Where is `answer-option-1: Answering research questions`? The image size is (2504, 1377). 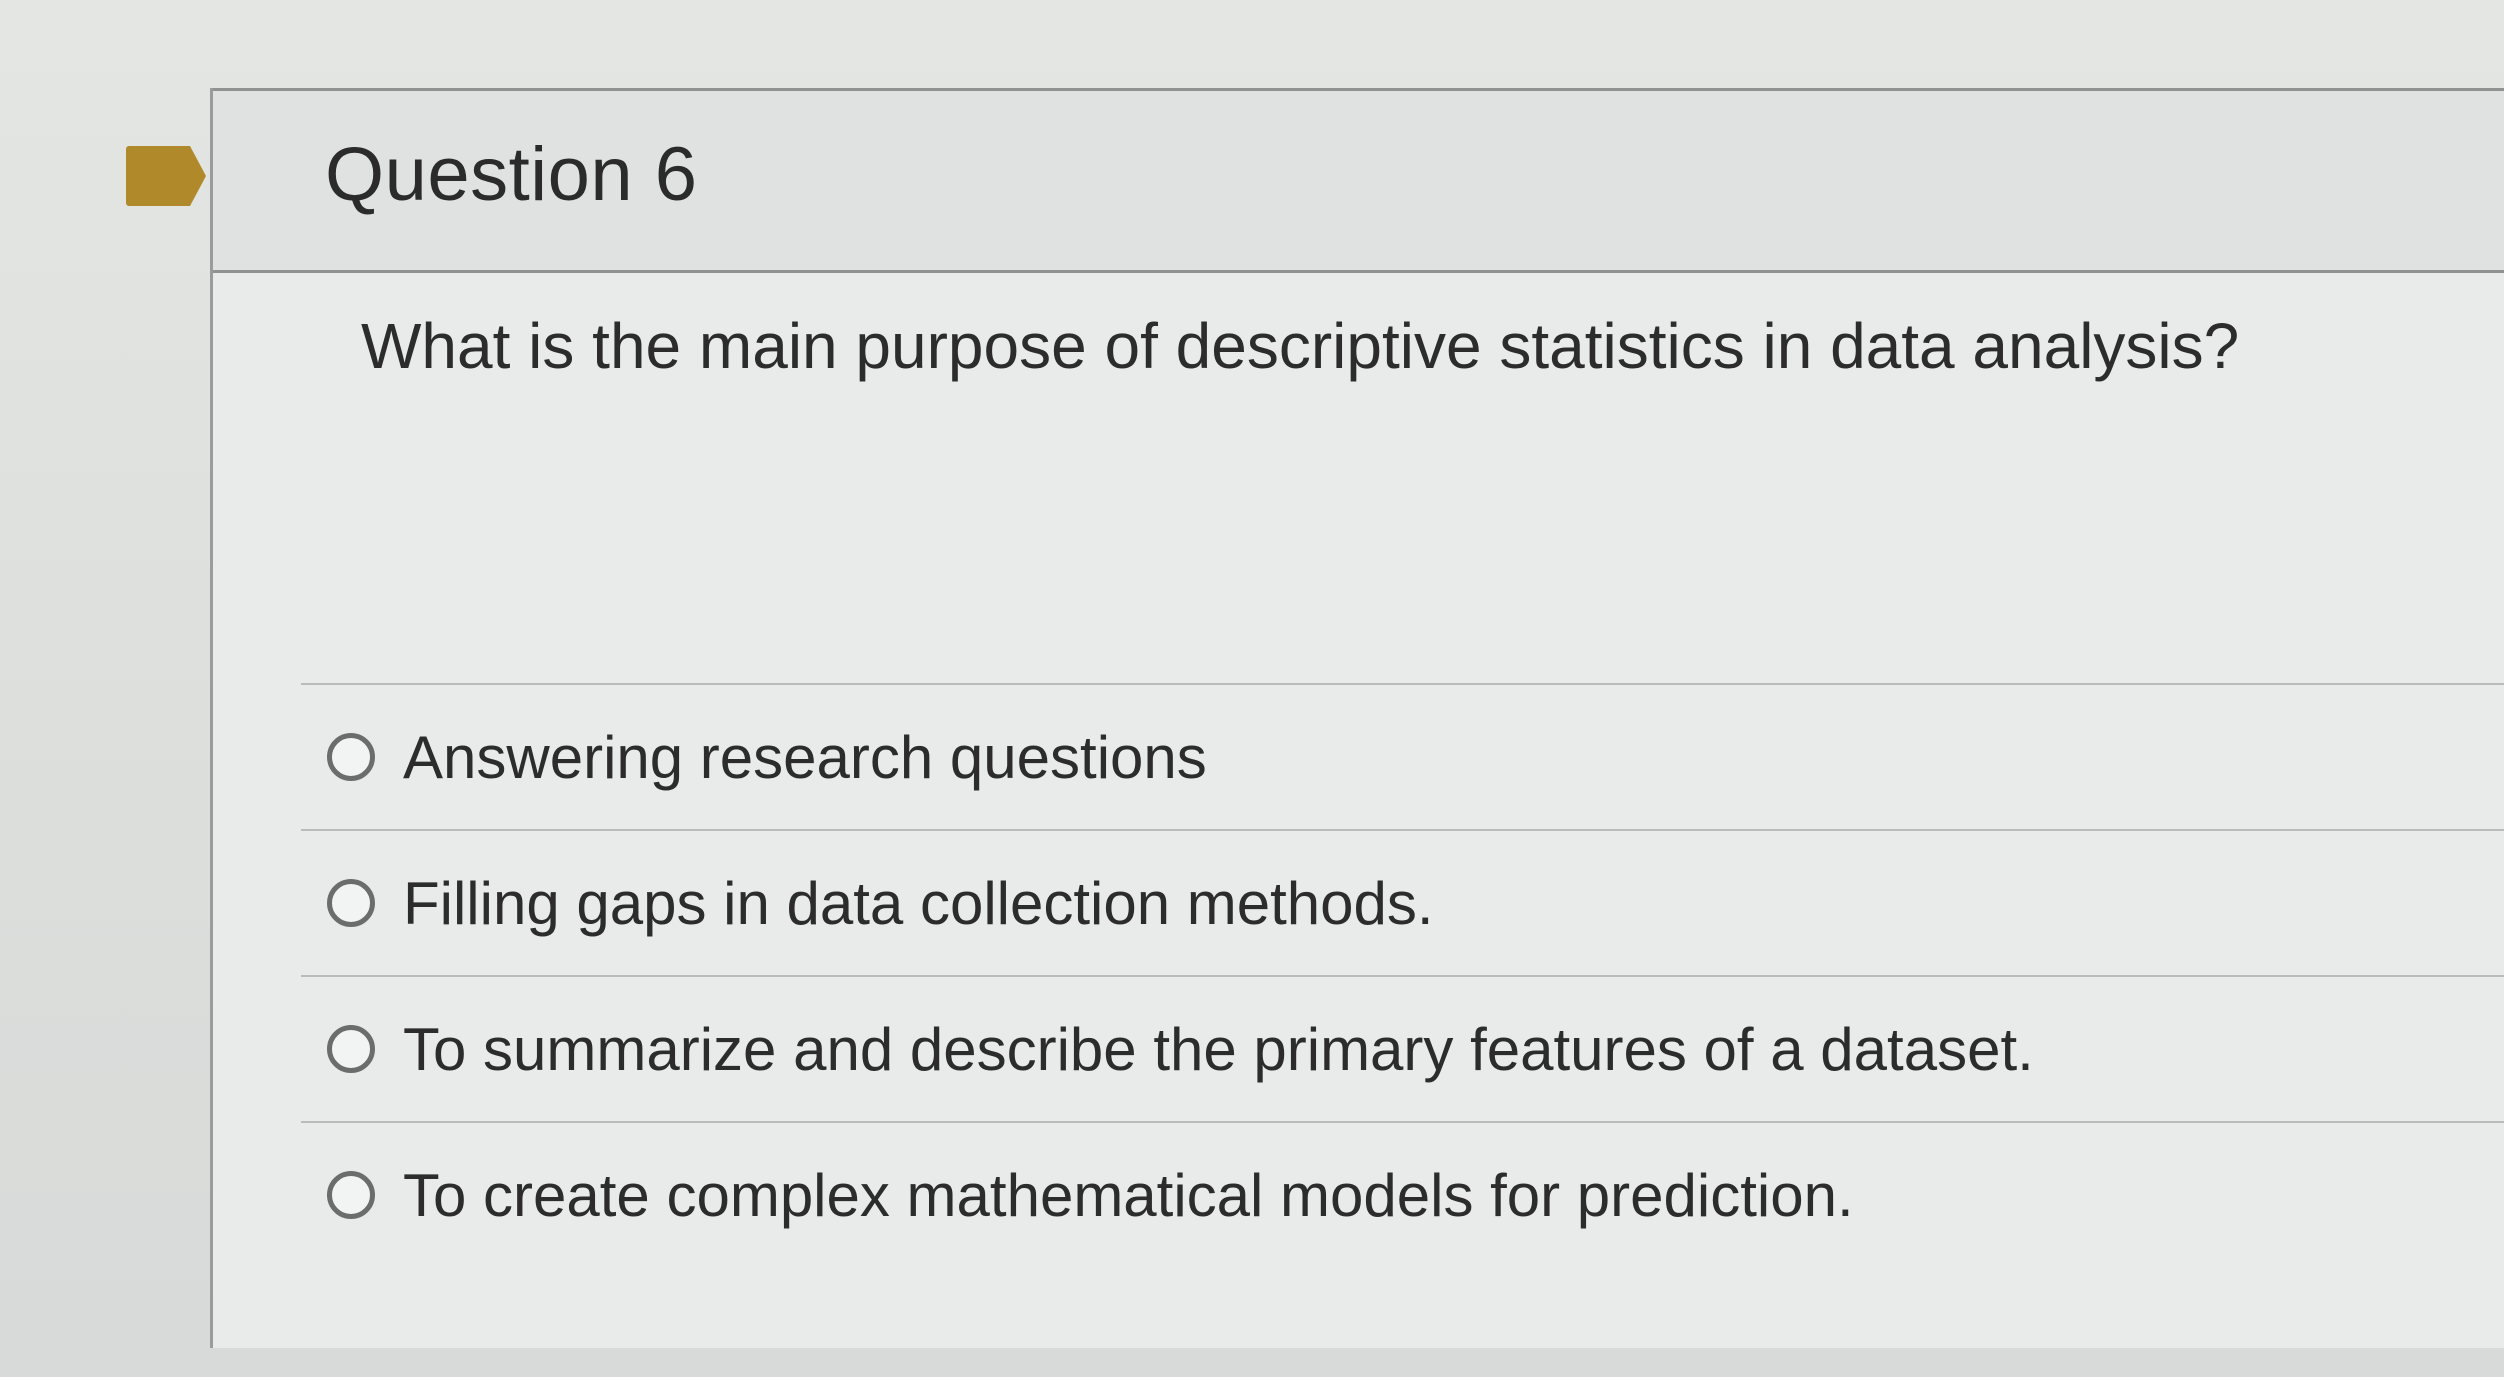
answer-option-1: Answering research questions is located at coordinates (1402, 756).